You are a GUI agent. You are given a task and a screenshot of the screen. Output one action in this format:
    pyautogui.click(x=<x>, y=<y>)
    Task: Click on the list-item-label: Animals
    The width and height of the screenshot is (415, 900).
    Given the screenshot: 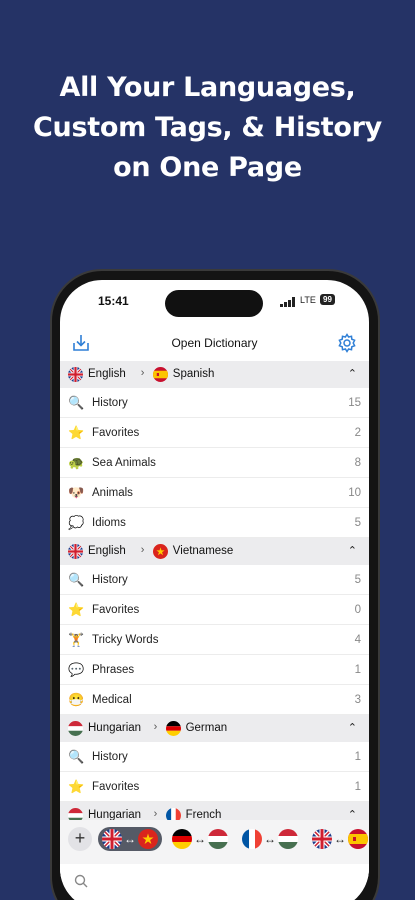 What is the action you would take?
    pyautogui.click(x=112, y=493)
    